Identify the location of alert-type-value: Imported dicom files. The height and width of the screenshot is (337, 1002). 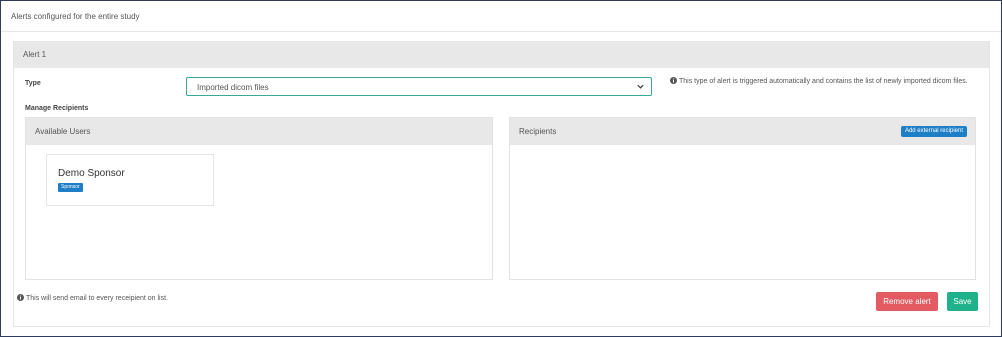
(233, 87).